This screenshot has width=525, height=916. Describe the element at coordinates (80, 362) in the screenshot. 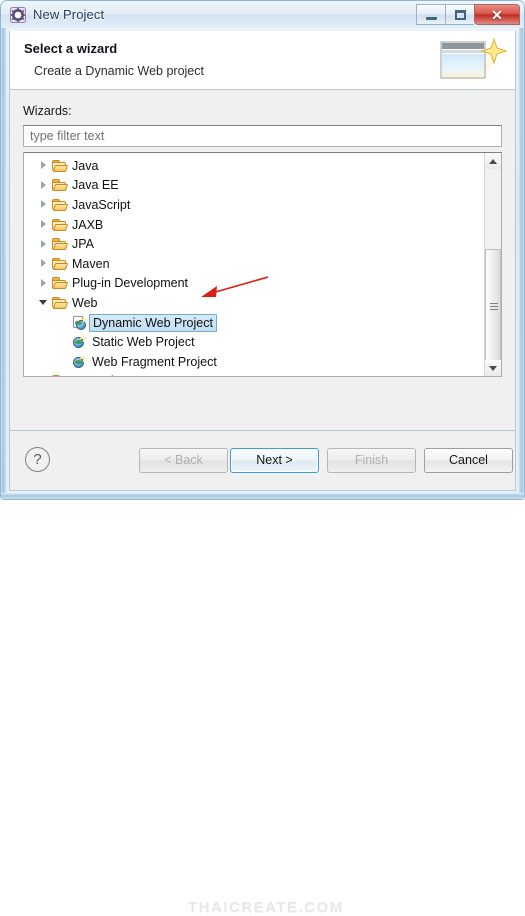

I see `web-fragment-project-icon` at that location.